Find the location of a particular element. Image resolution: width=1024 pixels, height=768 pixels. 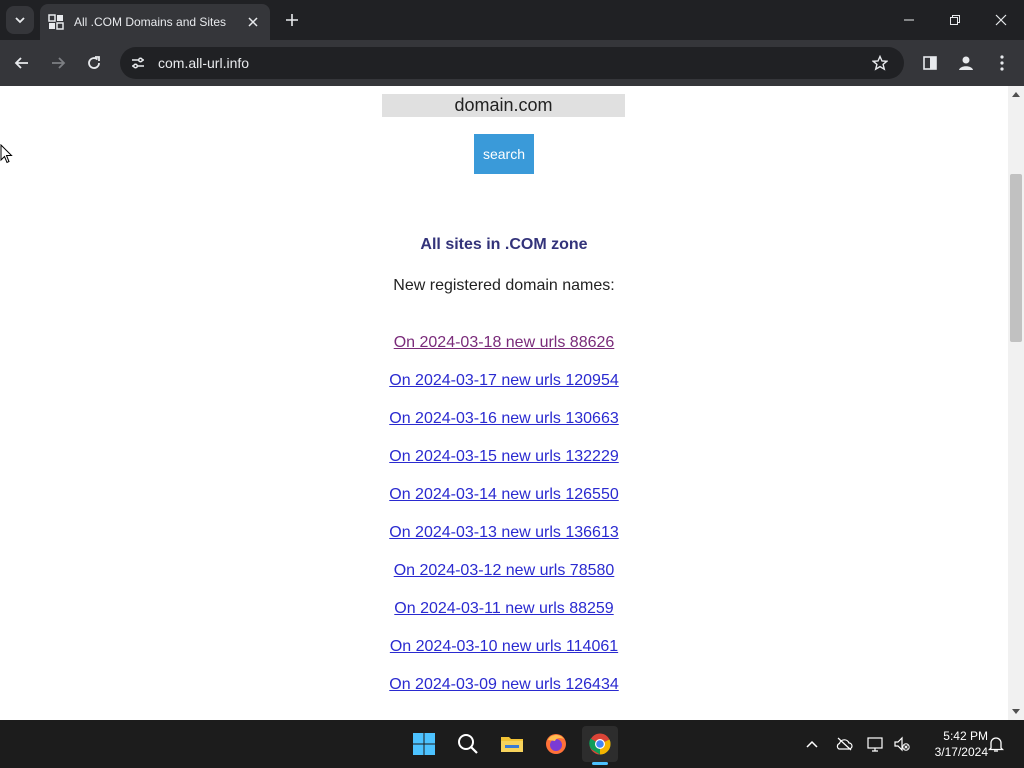

reload-icon is located at coordinates (94, 62).